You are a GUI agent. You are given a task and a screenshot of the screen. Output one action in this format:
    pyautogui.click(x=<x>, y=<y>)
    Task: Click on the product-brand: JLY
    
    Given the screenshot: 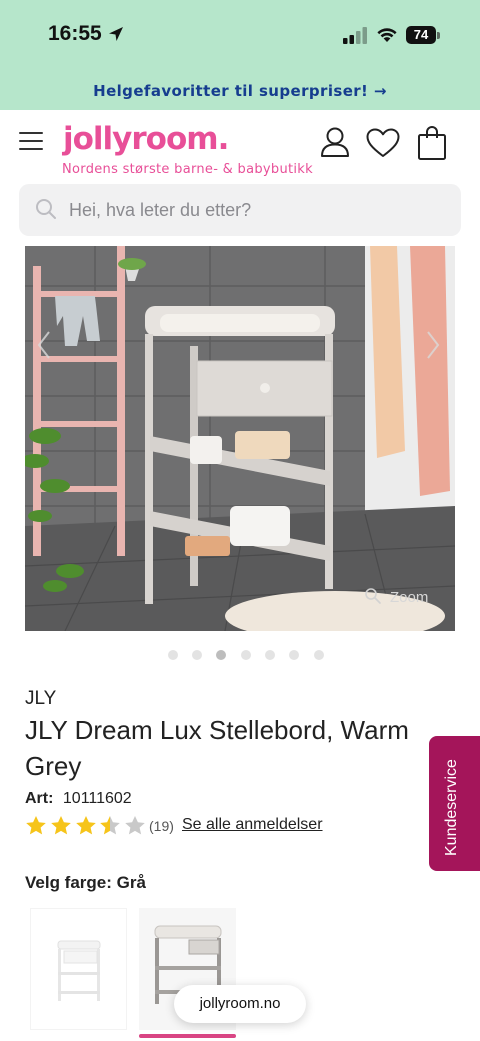 What is the action you would take?
    pyautogui.click(x=40, y=699)
    